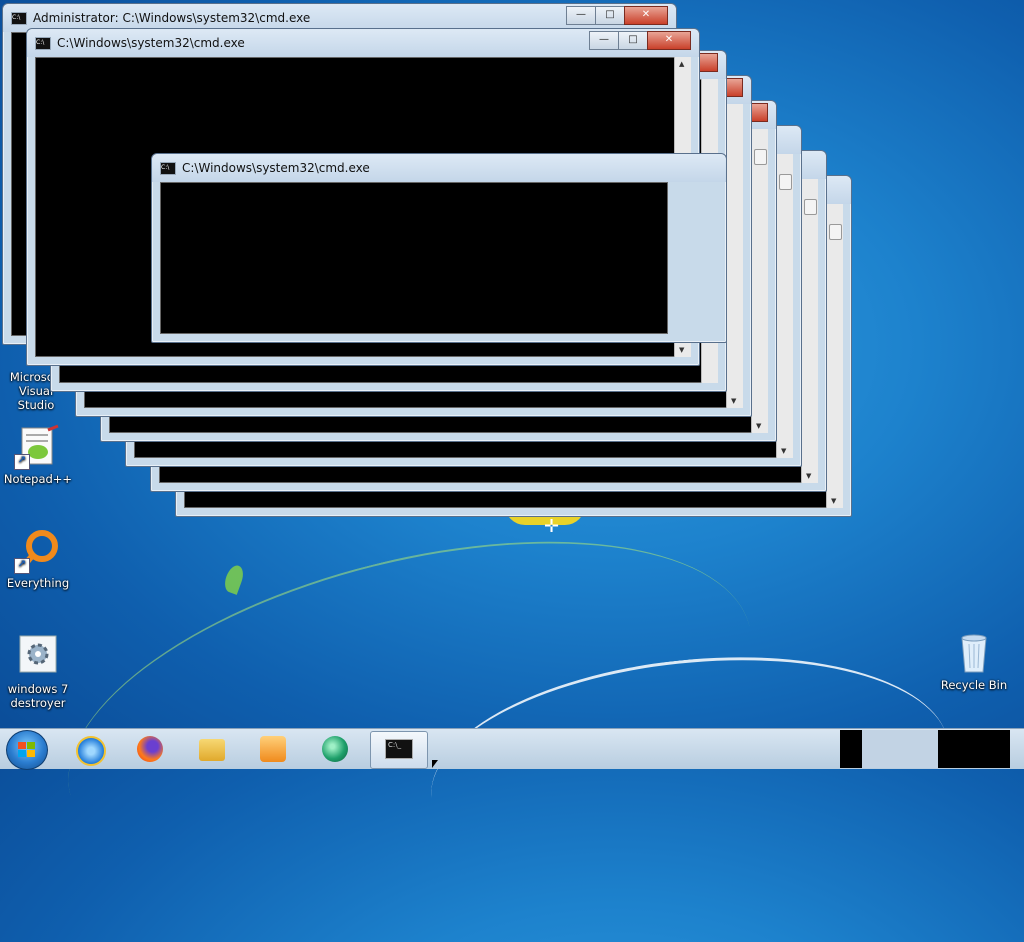 The height and width of the screenshot is (942, 1024). I want to click on desktop-icon-everything: ↗ Everything, so click(38, 559).